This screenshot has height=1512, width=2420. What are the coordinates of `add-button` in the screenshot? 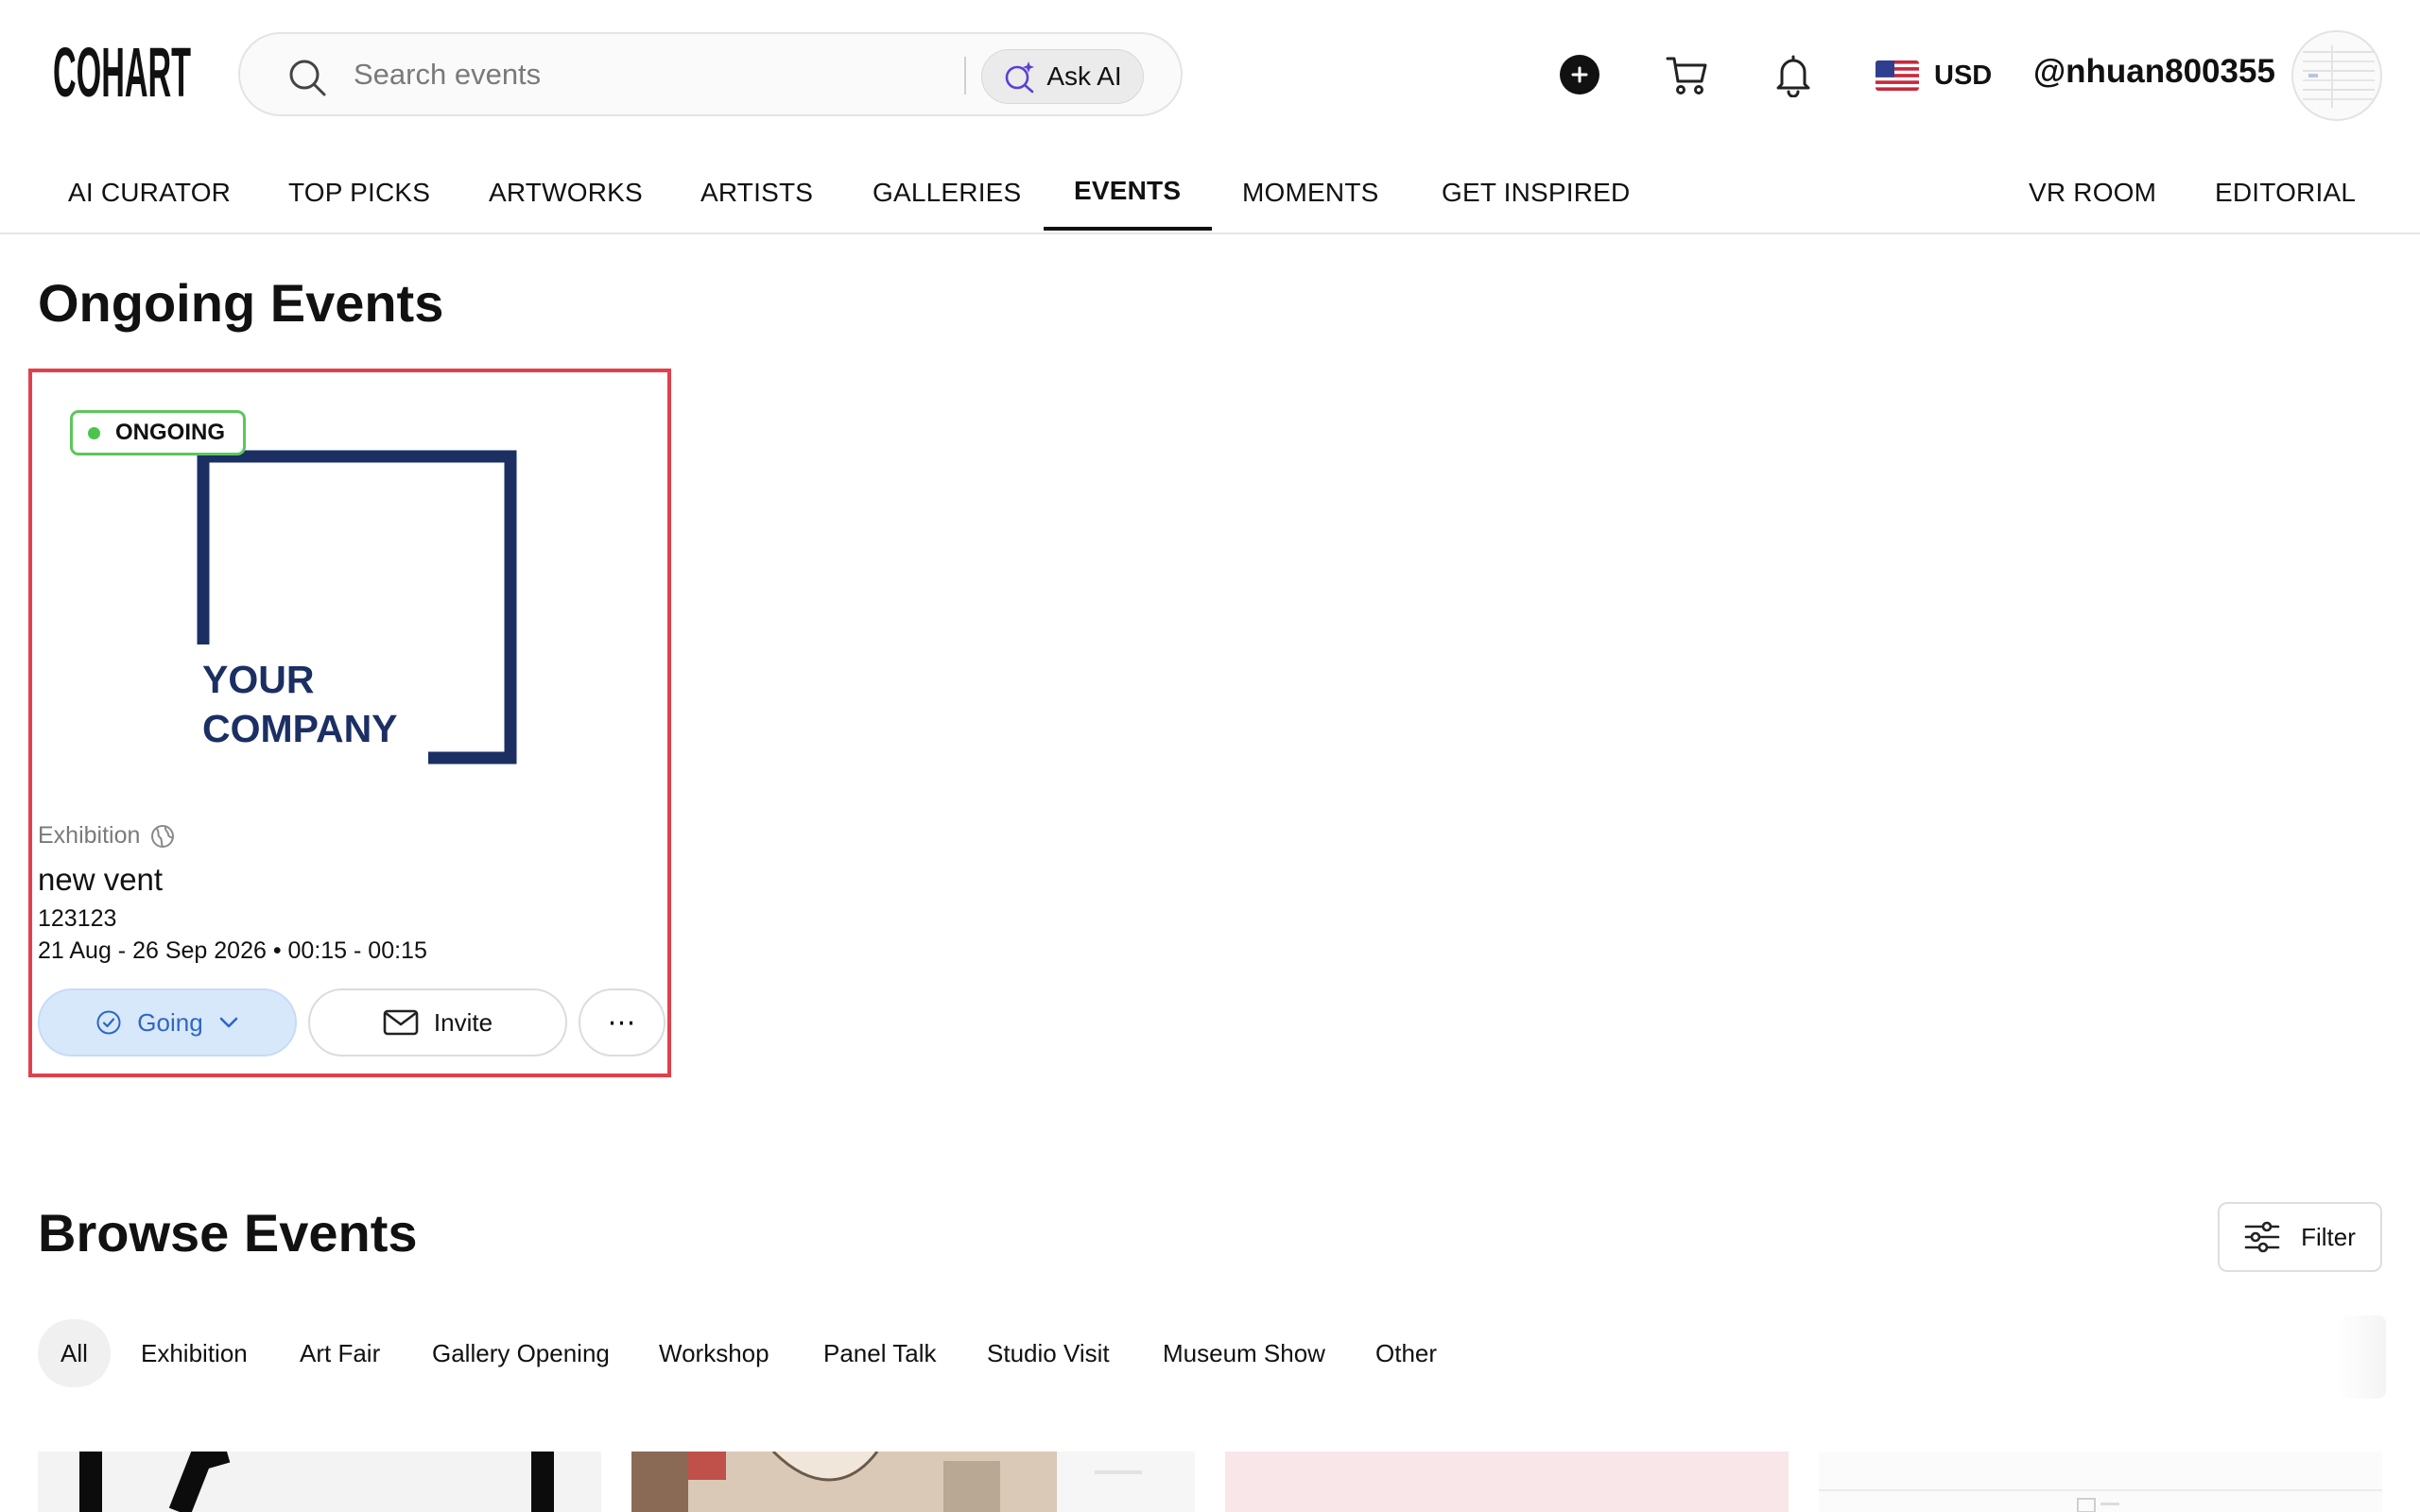 It's located at (1580, 74).